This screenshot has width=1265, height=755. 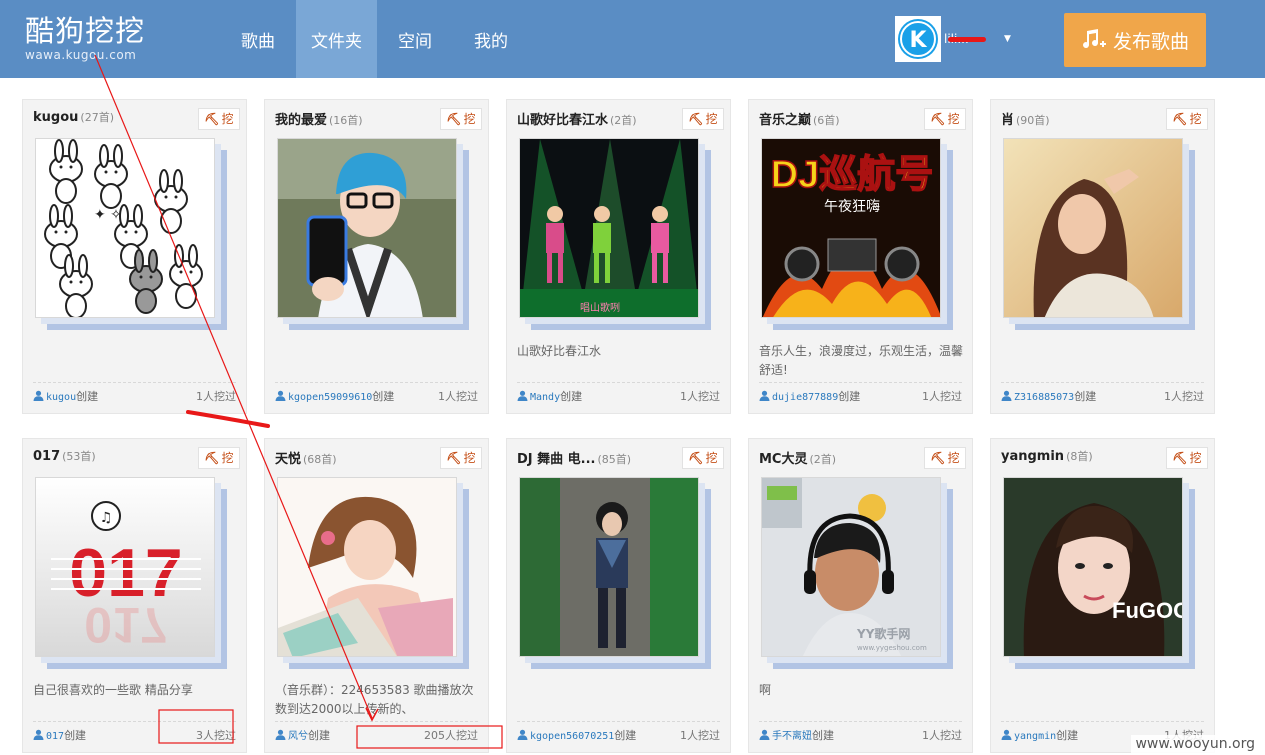 I want to click on folder-cover: ✦ ✧, so click(x=131, y=234).